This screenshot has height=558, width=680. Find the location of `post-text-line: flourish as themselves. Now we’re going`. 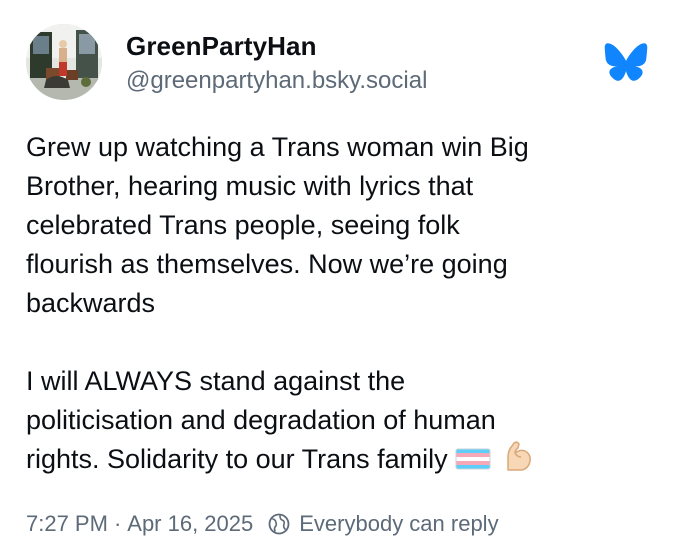

post-text-line: flourish as themselves. Now we’re going is located at coordinates (267, 264).